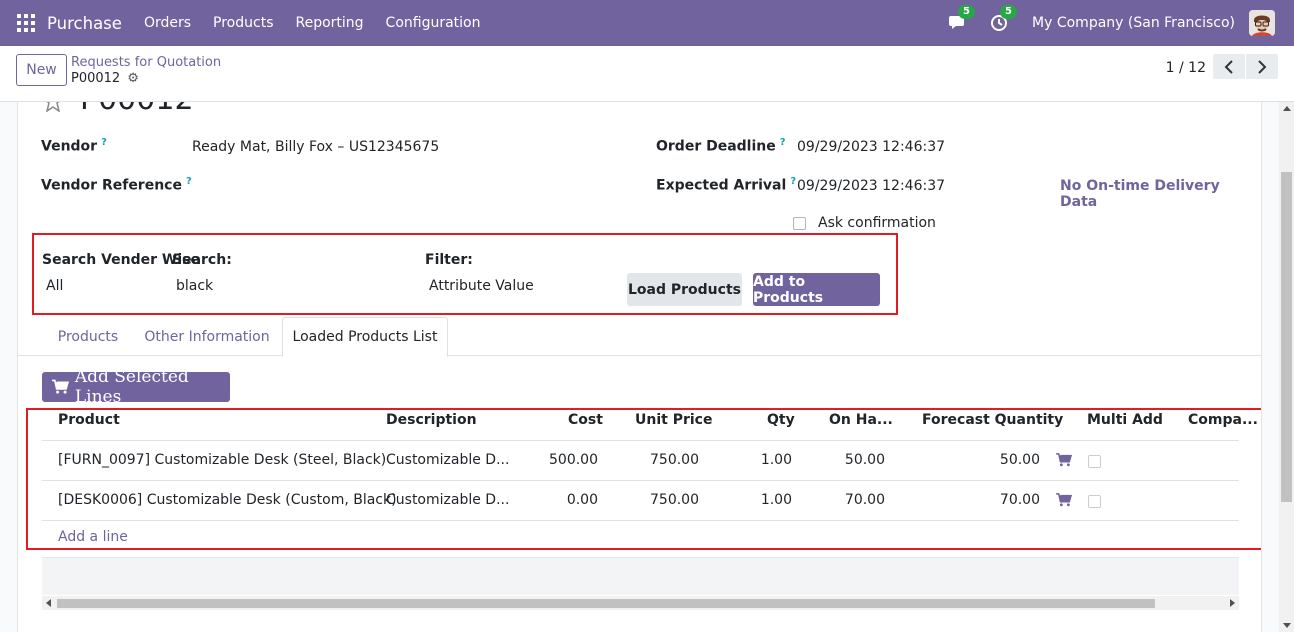 The width and height of the screenshot is (1294, 632). What do you see at coordinates (877, 223) in the screenshot?
I see `ask-confirmation-label: Ask confirmation` at bounding box center [877, 223].